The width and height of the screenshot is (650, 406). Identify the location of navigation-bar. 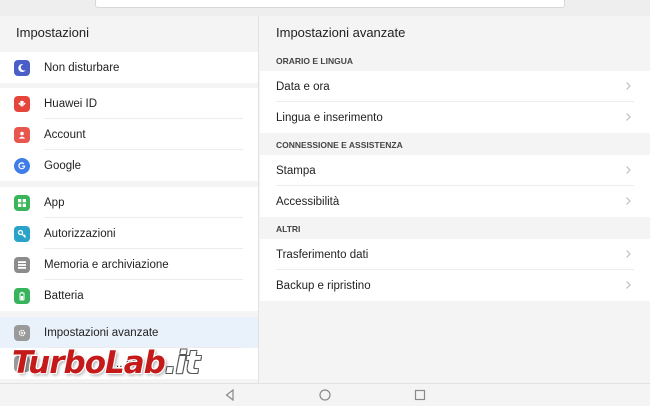
(325, 394).